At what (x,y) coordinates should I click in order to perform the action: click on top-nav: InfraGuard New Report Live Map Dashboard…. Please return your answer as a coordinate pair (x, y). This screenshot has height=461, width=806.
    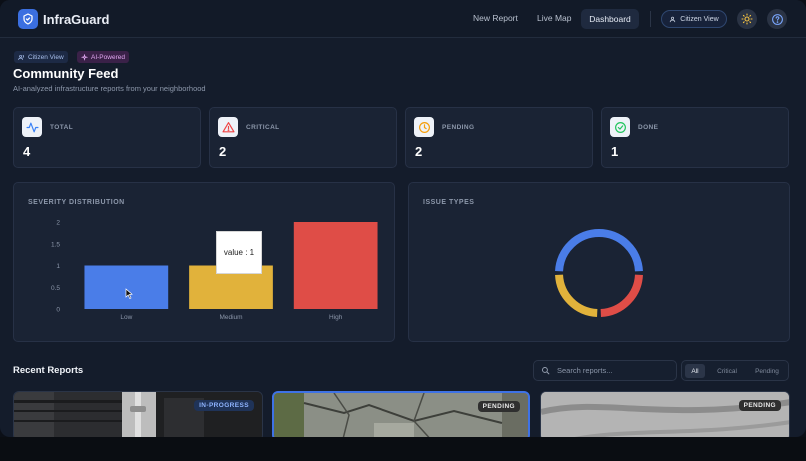
    Looking at the image, I should click on (403, 19).